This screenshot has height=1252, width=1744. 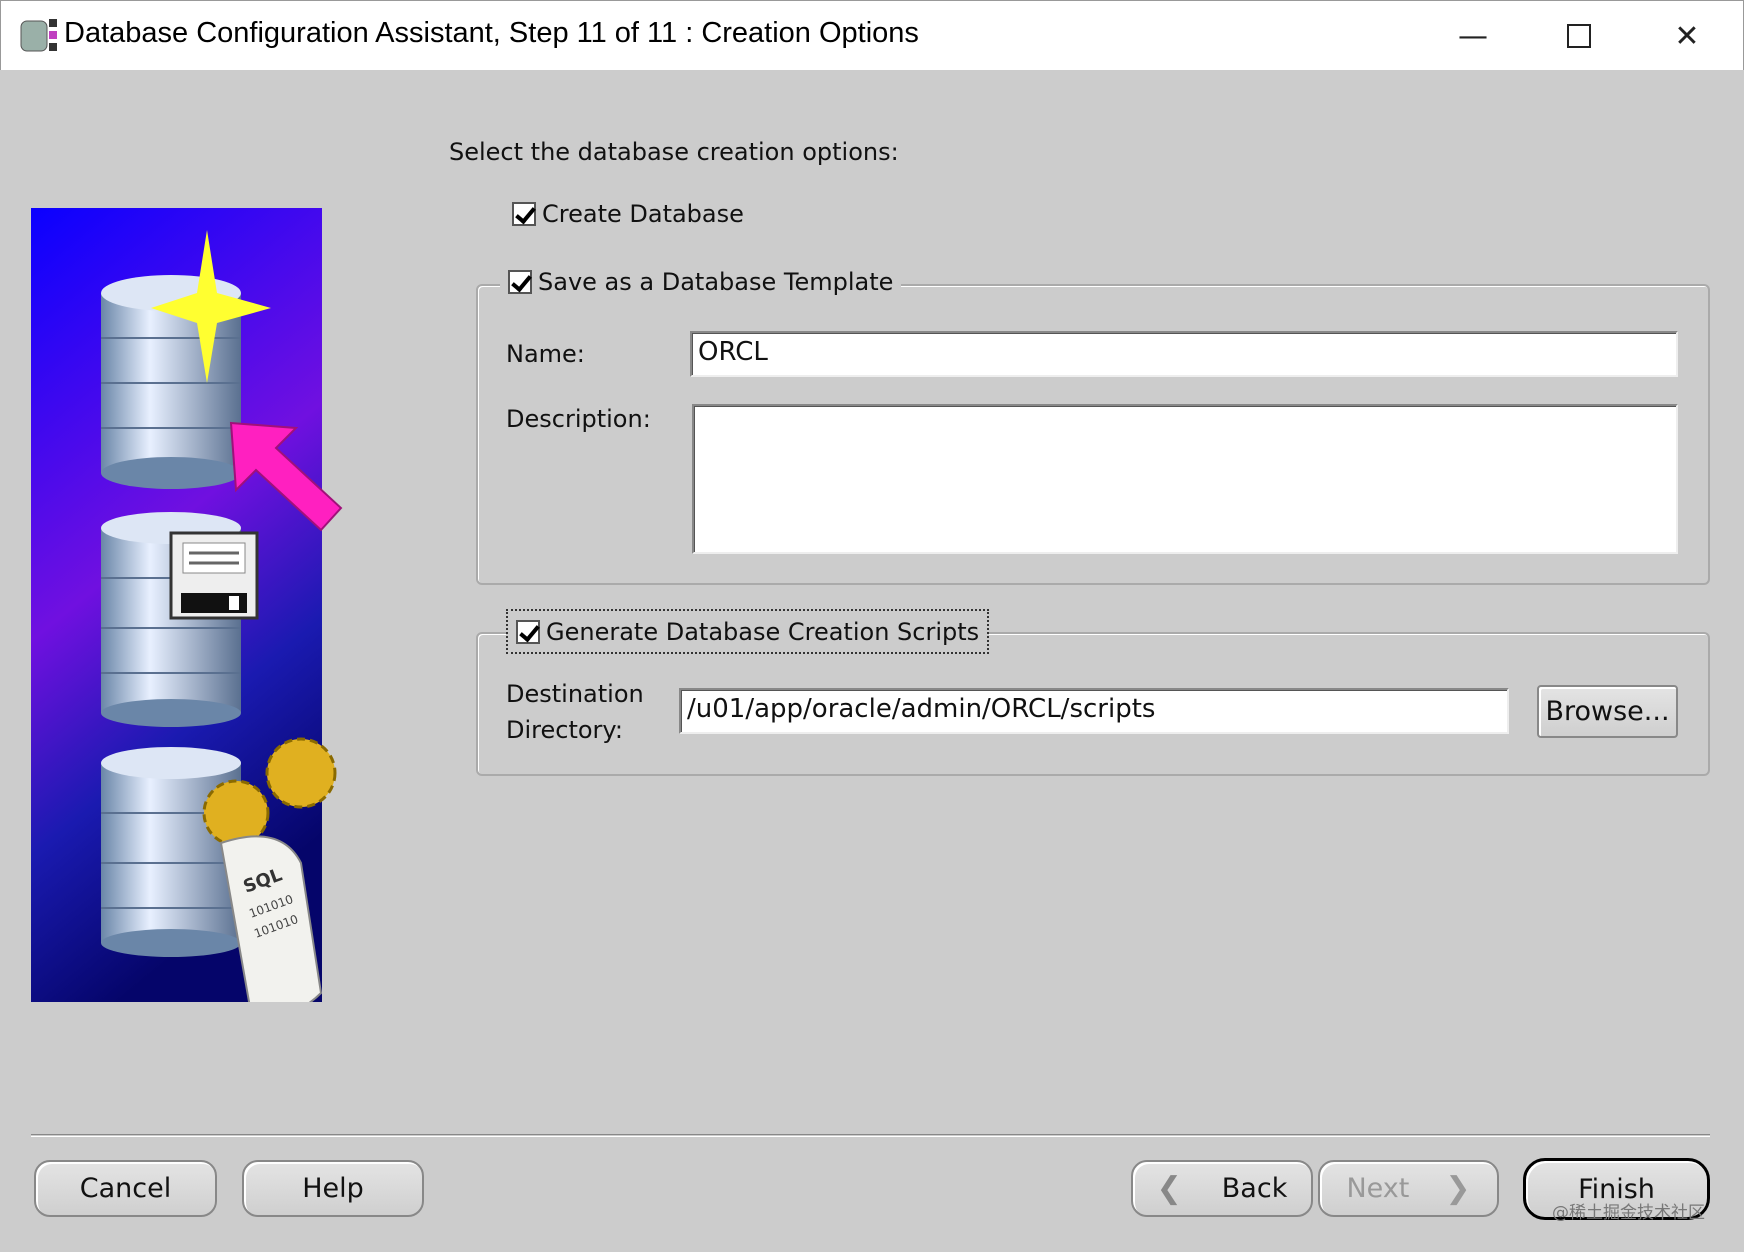 What do you see at coordinates (214, 575) in the screenshot?
I see `floppy-disk-icon` at bounding box center [214, 575].